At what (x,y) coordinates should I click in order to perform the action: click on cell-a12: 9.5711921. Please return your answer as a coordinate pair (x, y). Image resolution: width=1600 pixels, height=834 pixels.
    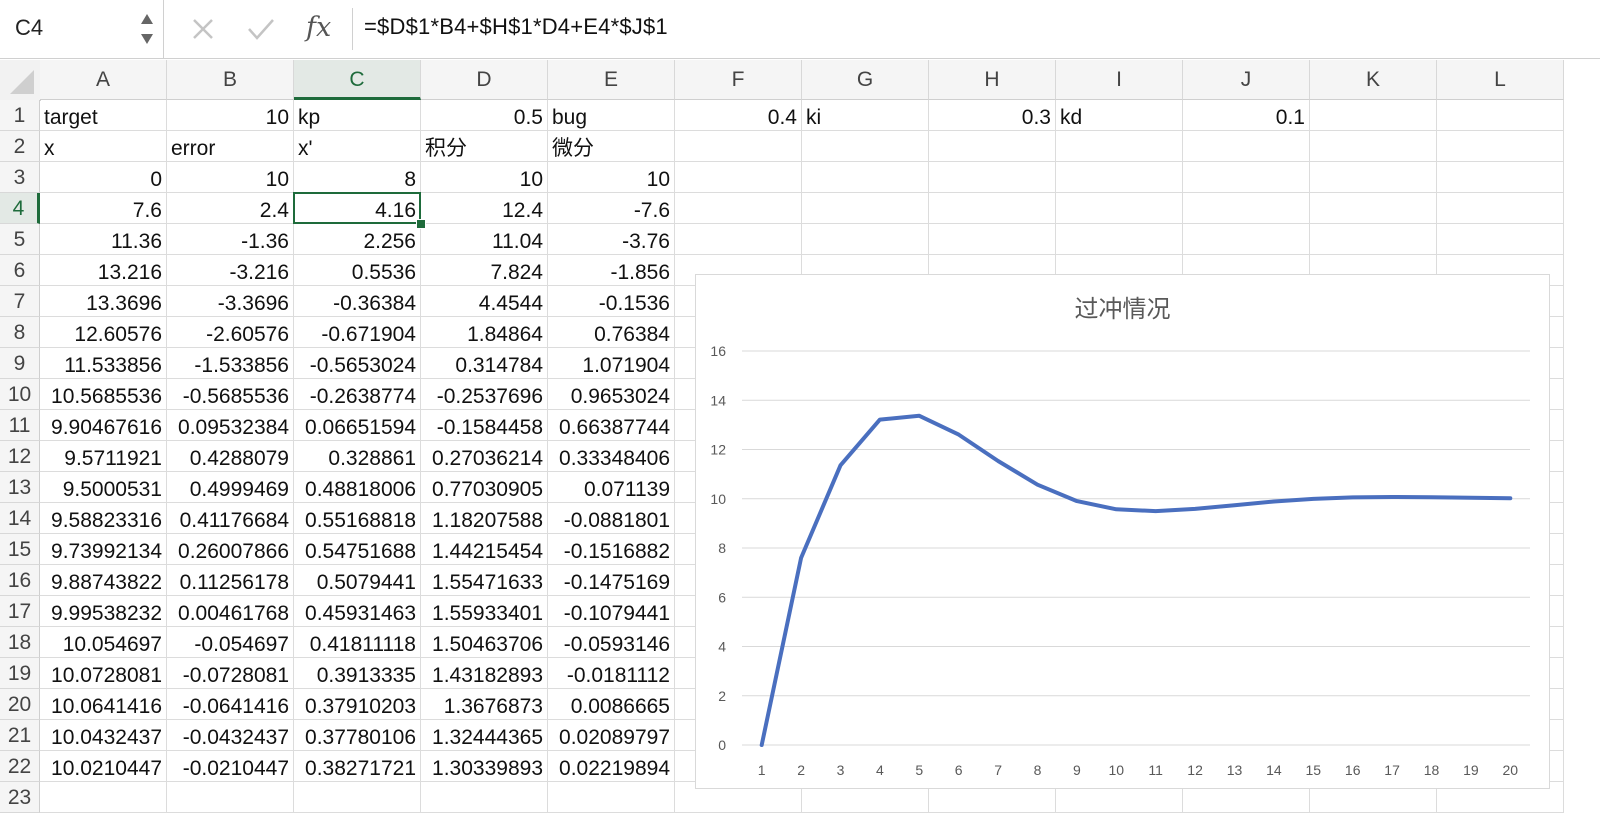
    Looking at the image, I should click on (103, 456).